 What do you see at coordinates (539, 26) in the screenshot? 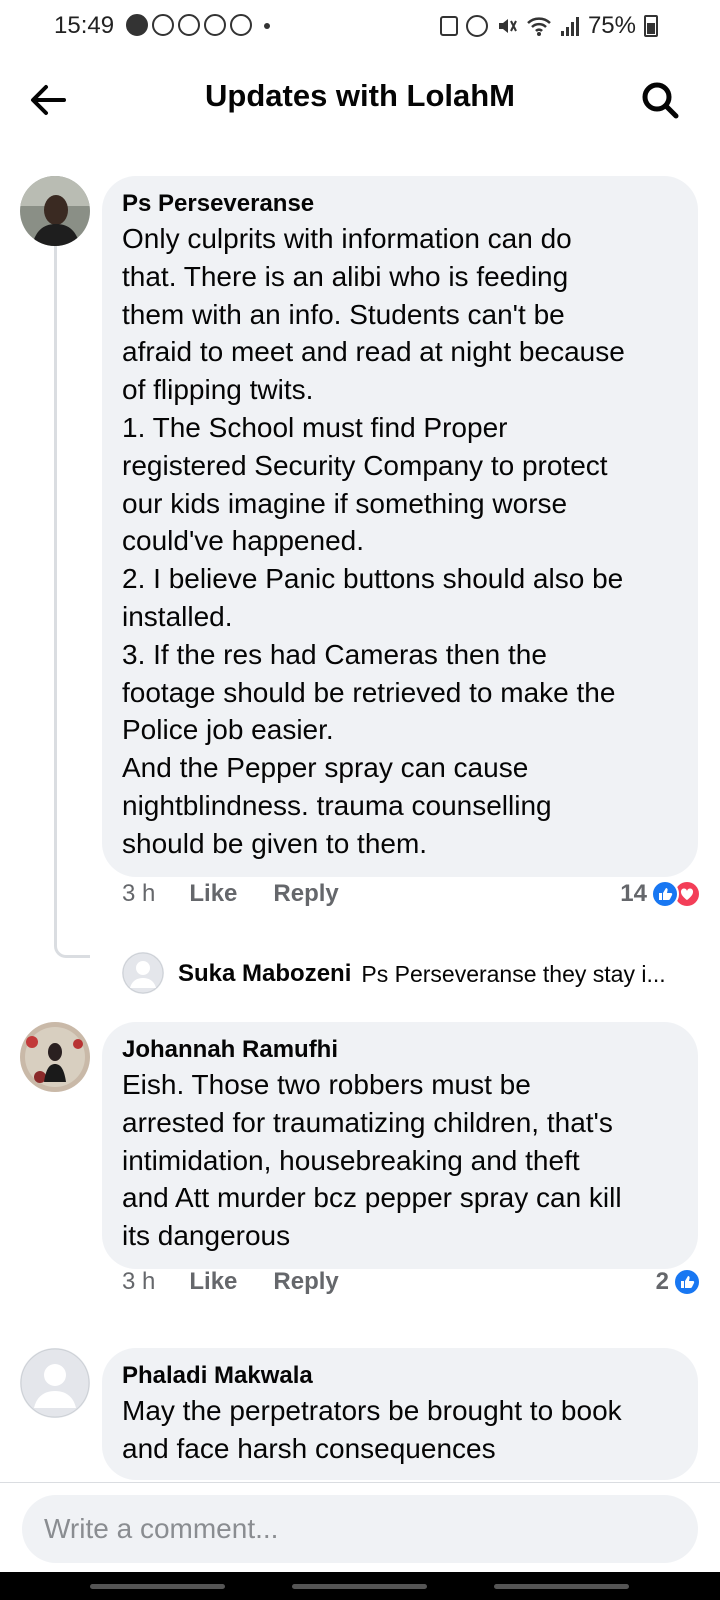
I see `wifi-icon` at bounding box center [539, 26].